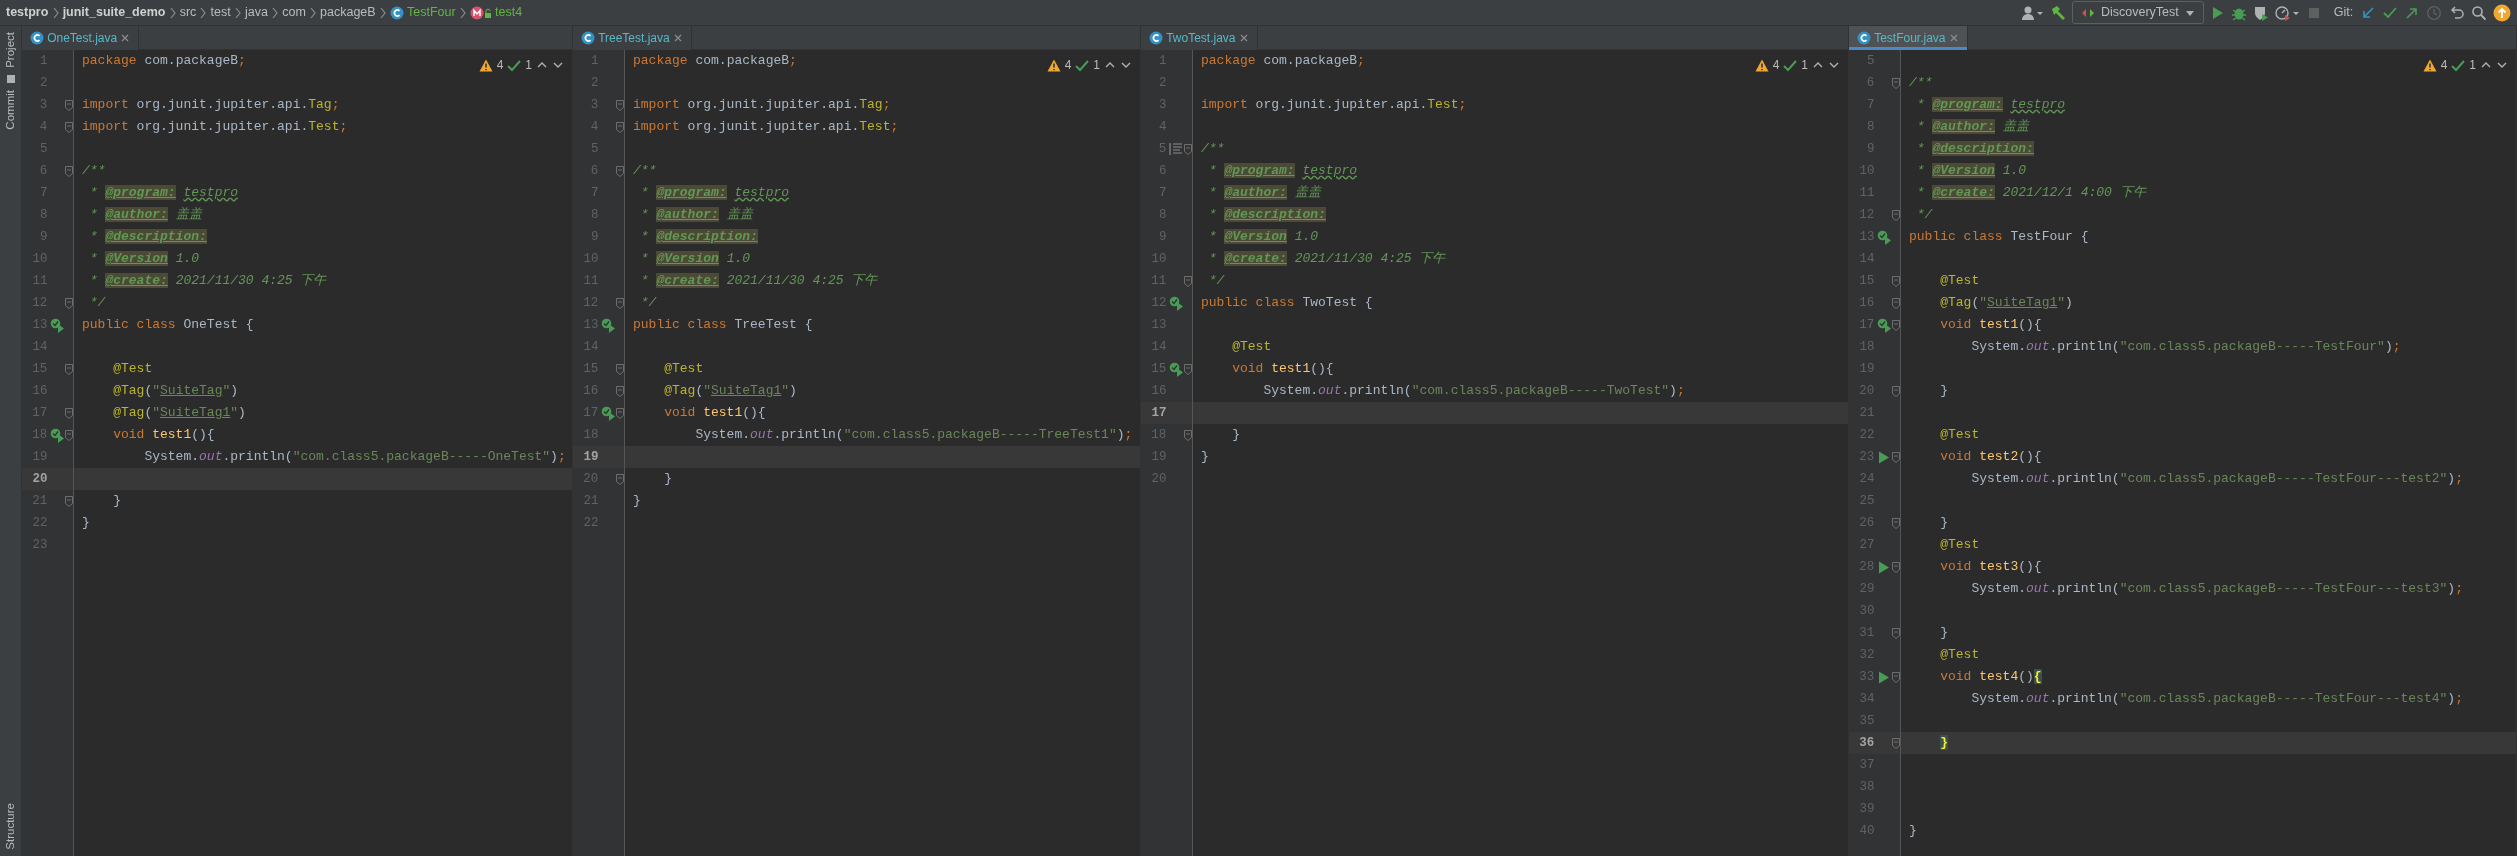  Describe the element at coordinates (1199, 38) in the screenshot. I see `file-tab: TwoTest.java` at that location.